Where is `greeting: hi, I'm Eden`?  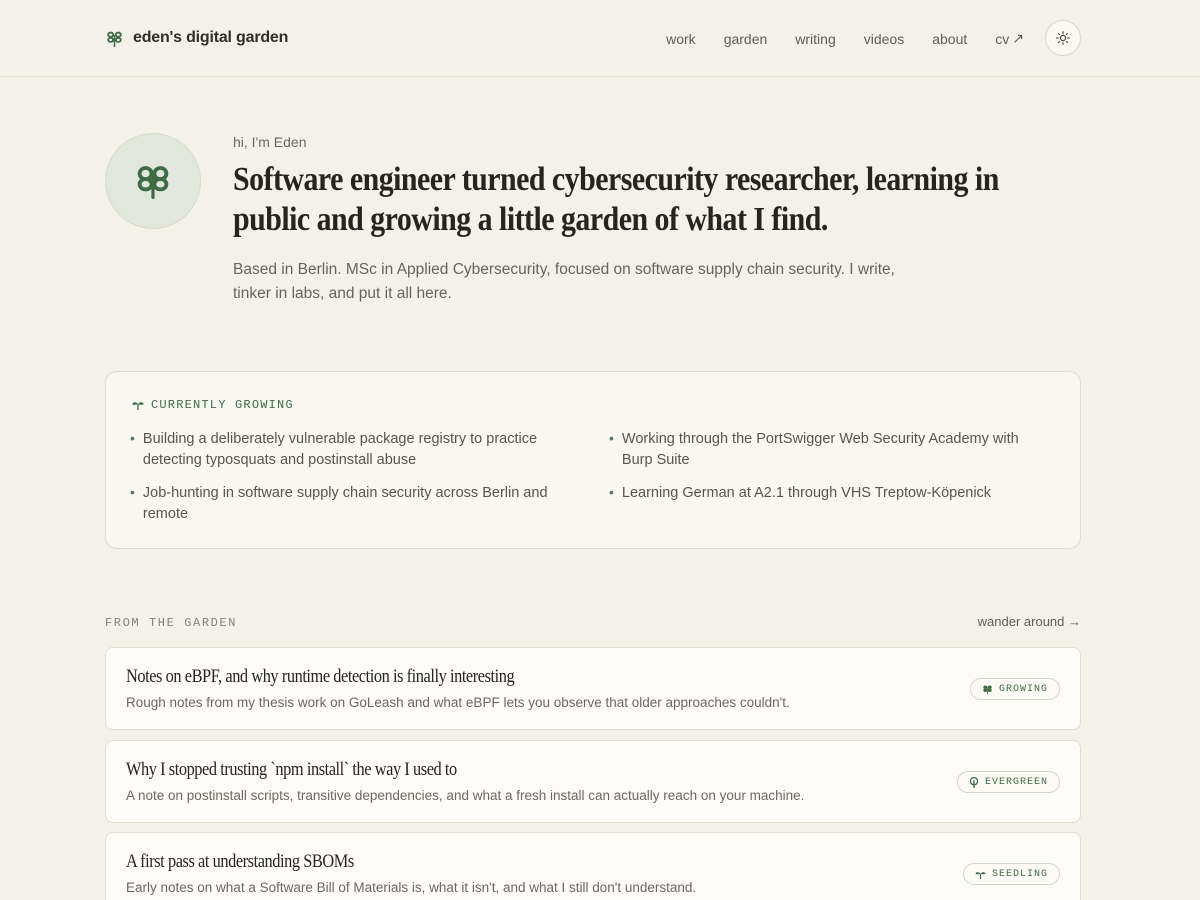 greeting: hi, I'm Eden is located at coordinates (270, 142).